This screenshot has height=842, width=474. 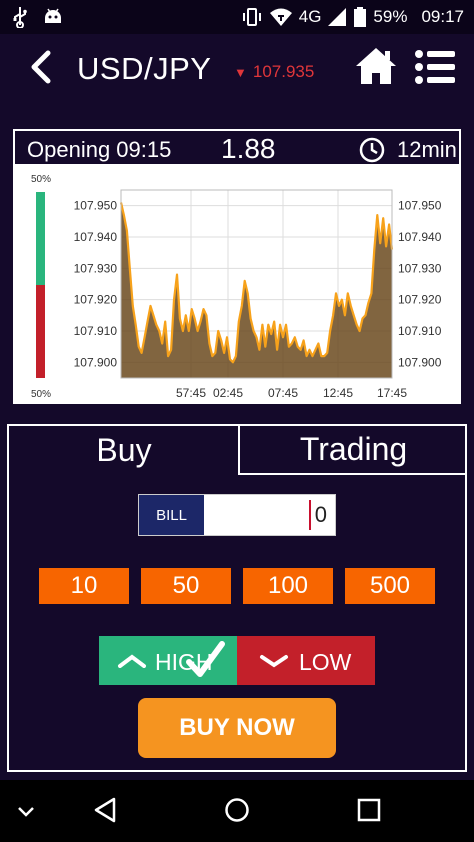 What do you see at coordinates (269, 515) in the screenshot?
I see `bill-amount-input` at bounding box center [269, 515].